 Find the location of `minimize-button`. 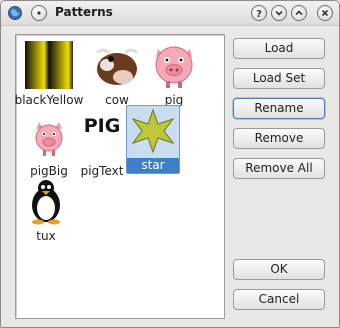

minimize-button is located at coordinates (279, 13).